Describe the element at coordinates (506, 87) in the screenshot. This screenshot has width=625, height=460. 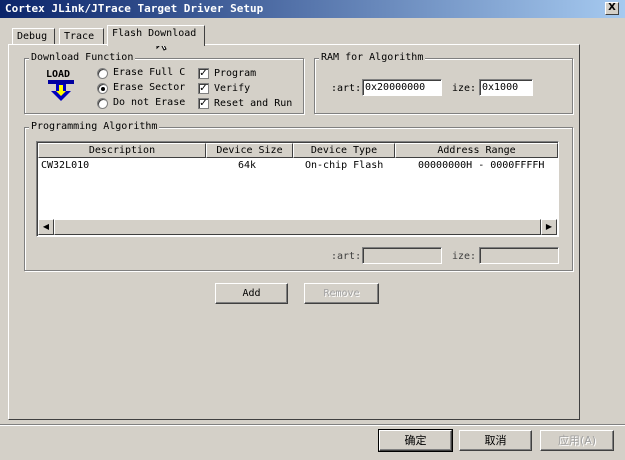
I see `ram-size-input: 0x1000` at that location.